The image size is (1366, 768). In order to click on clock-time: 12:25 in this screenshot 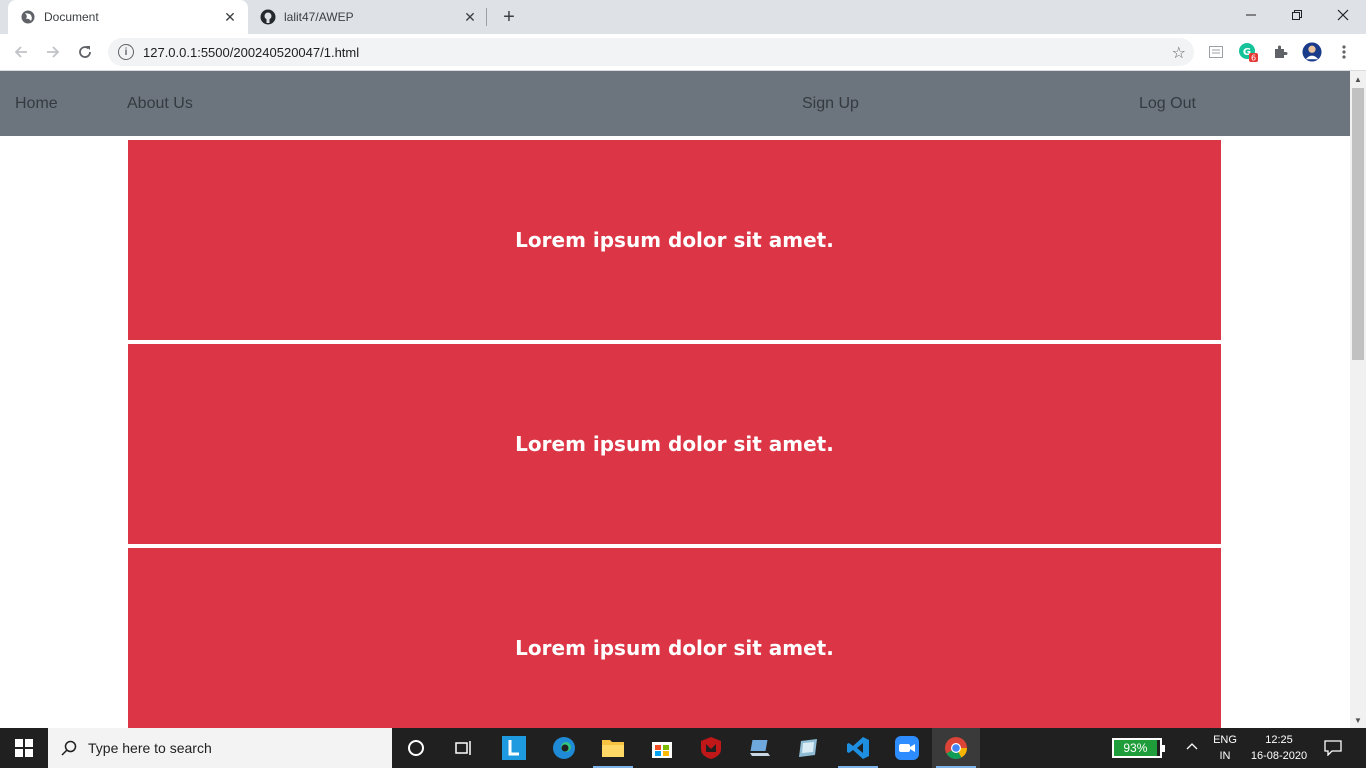, I will do `click(1279, 740)`.